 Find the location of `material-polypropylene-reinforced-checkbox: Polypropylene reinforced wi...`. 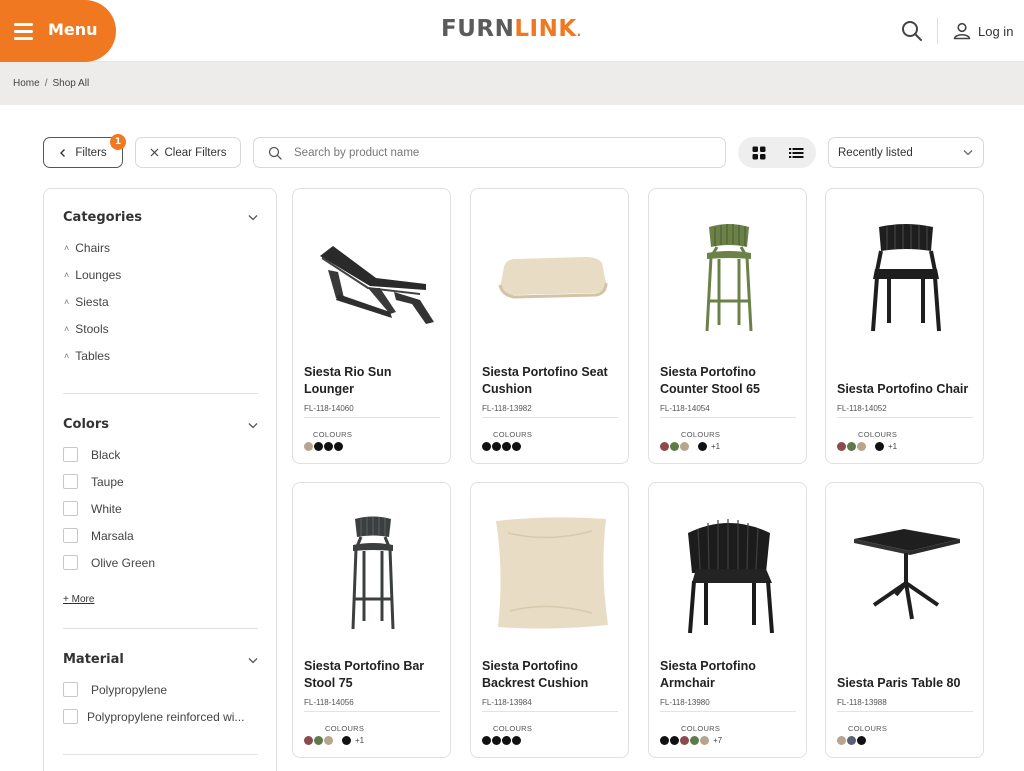

material-polypropylene-reinforced-checkbox: Polypropylene reinforced wi... is located at coordinates (153, 716).